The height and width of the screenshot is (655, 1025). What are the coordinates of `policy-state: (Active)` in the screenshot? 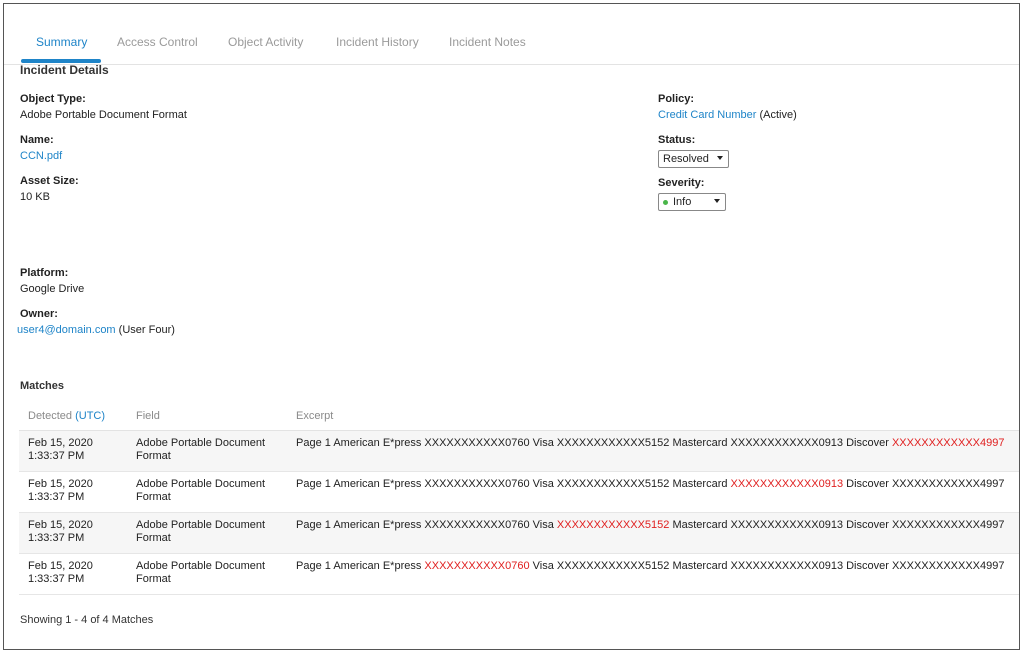 It's located at (778, 115).